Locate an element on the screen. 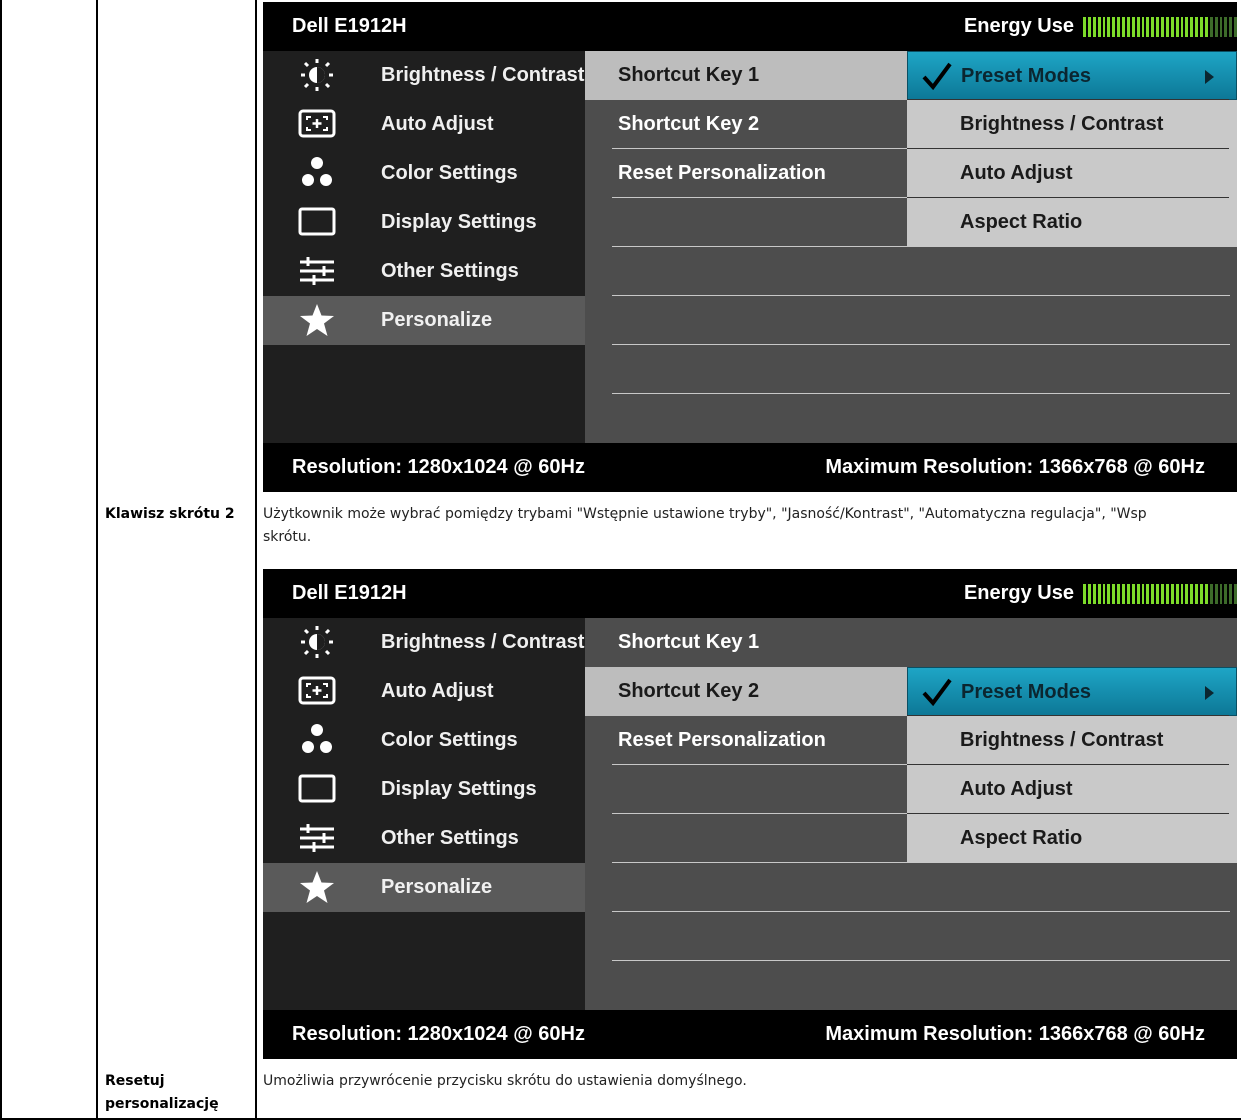 Image resolution: width=1241 pixels, height=1120 pixels. submenu-item-label: Shortcut Key 2 is located at coordinates (689, 691).